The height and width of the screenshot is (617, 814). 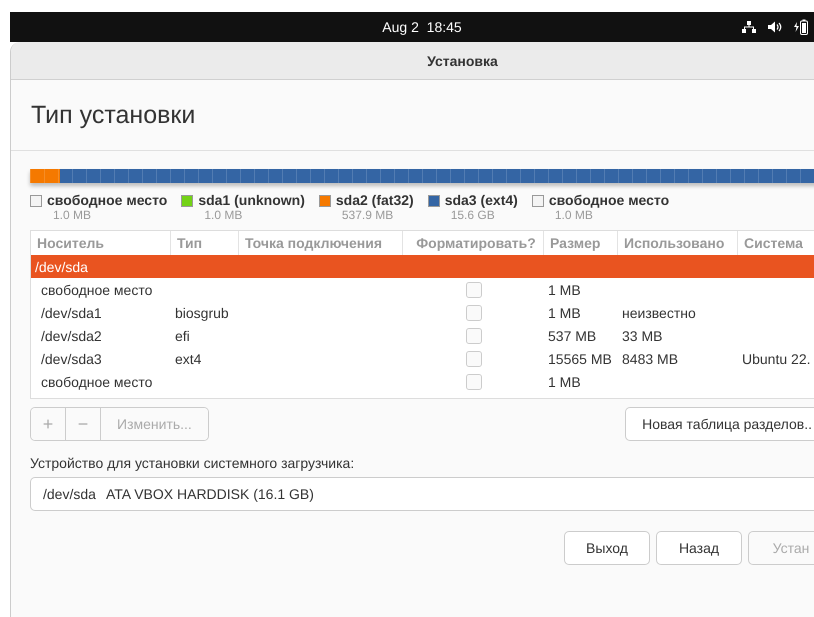 What do you see at coordinates (422, 335) in the screenshot?
I see `table-row: /dev/sda2 efi 537 MB 33 MB` at bounding box center [422, 335].